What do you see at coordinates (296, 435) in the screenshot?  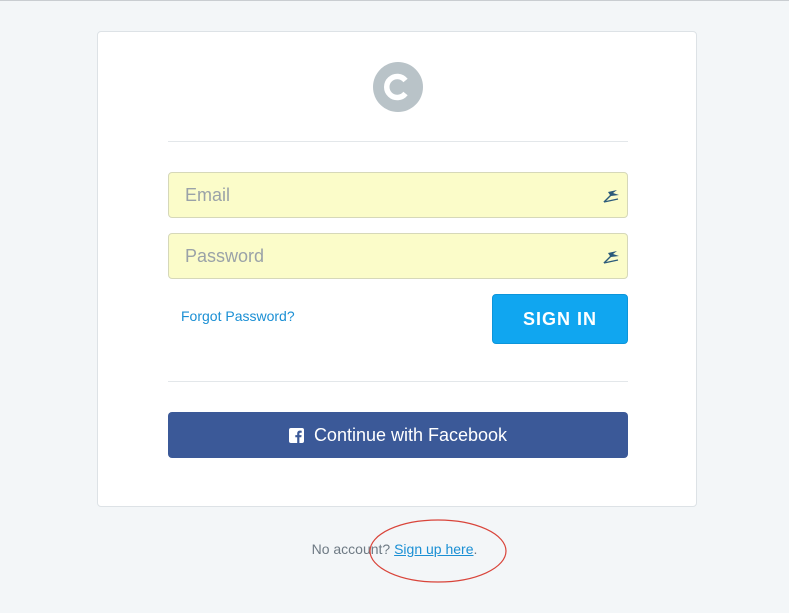 I see `facebook-icon` at bounding box center [296, 435].